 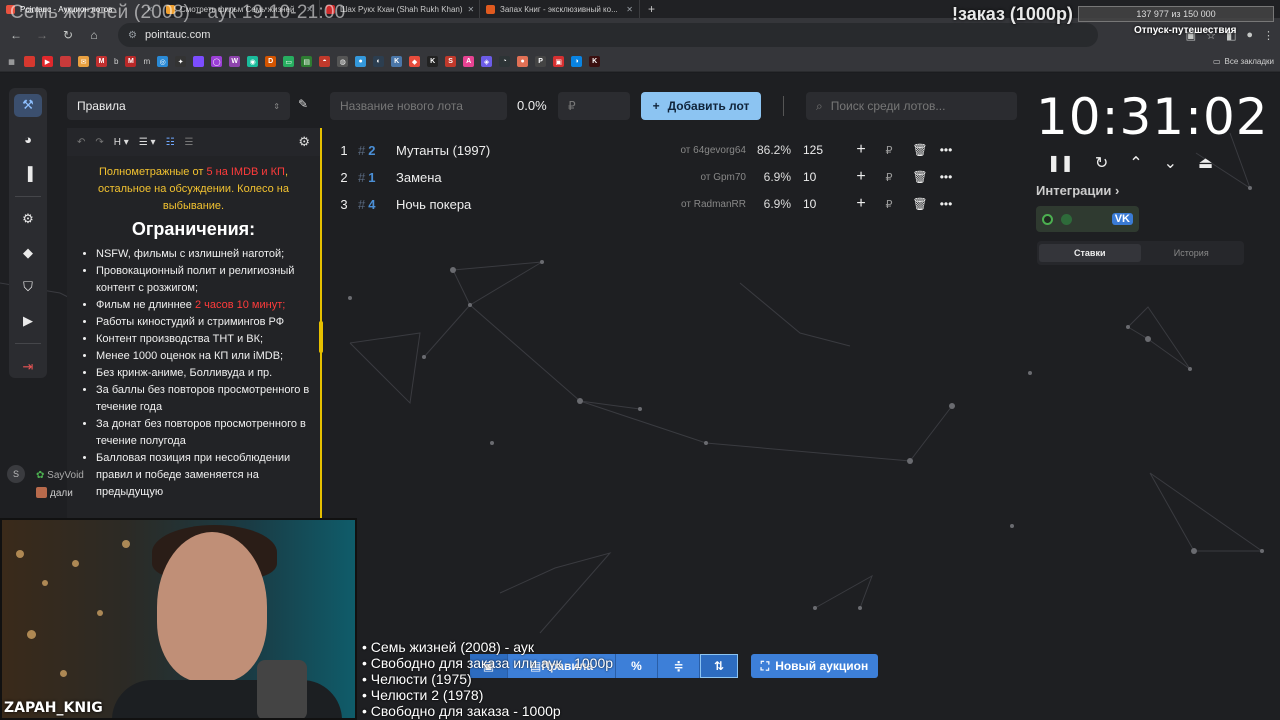 I want to click on sort-icon: ⇅, so click(x=719, y=666).